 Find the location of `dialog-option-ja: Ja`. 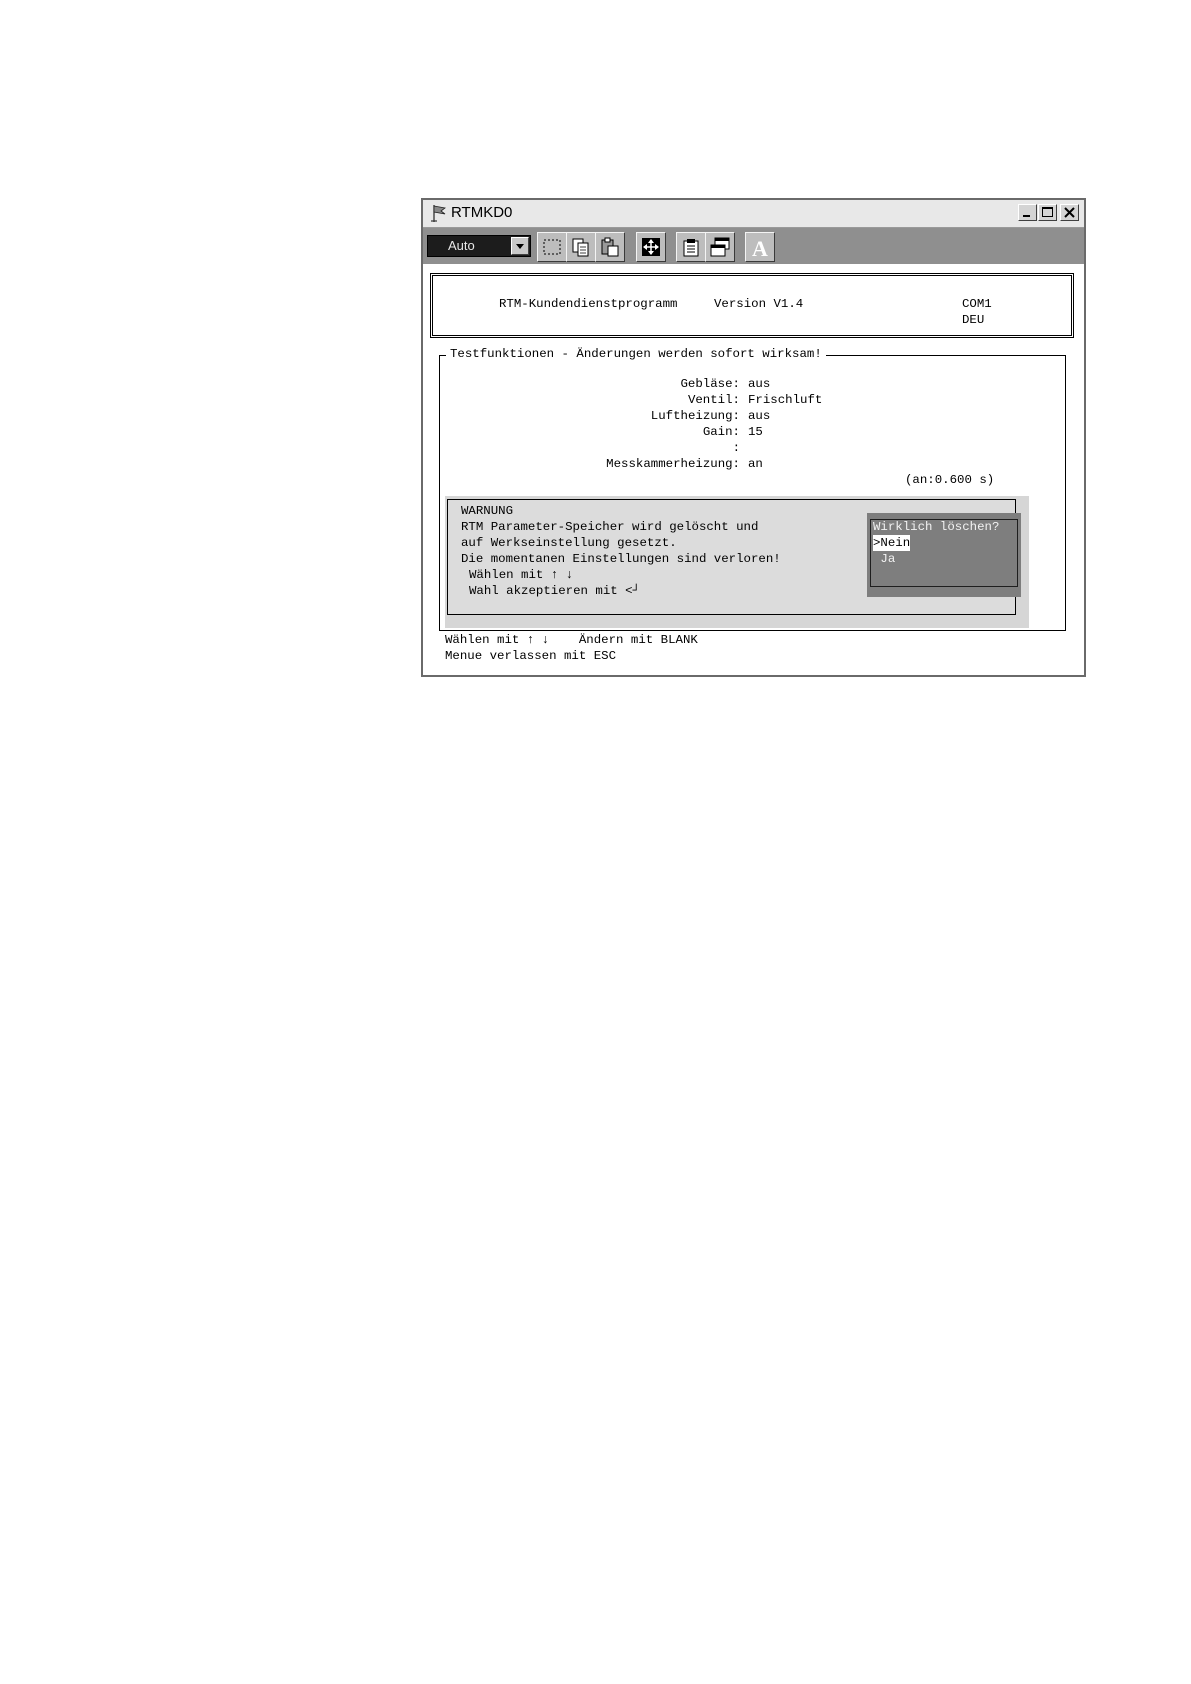

dialog-option-ja: Ja is located at coordinates (884, 559).